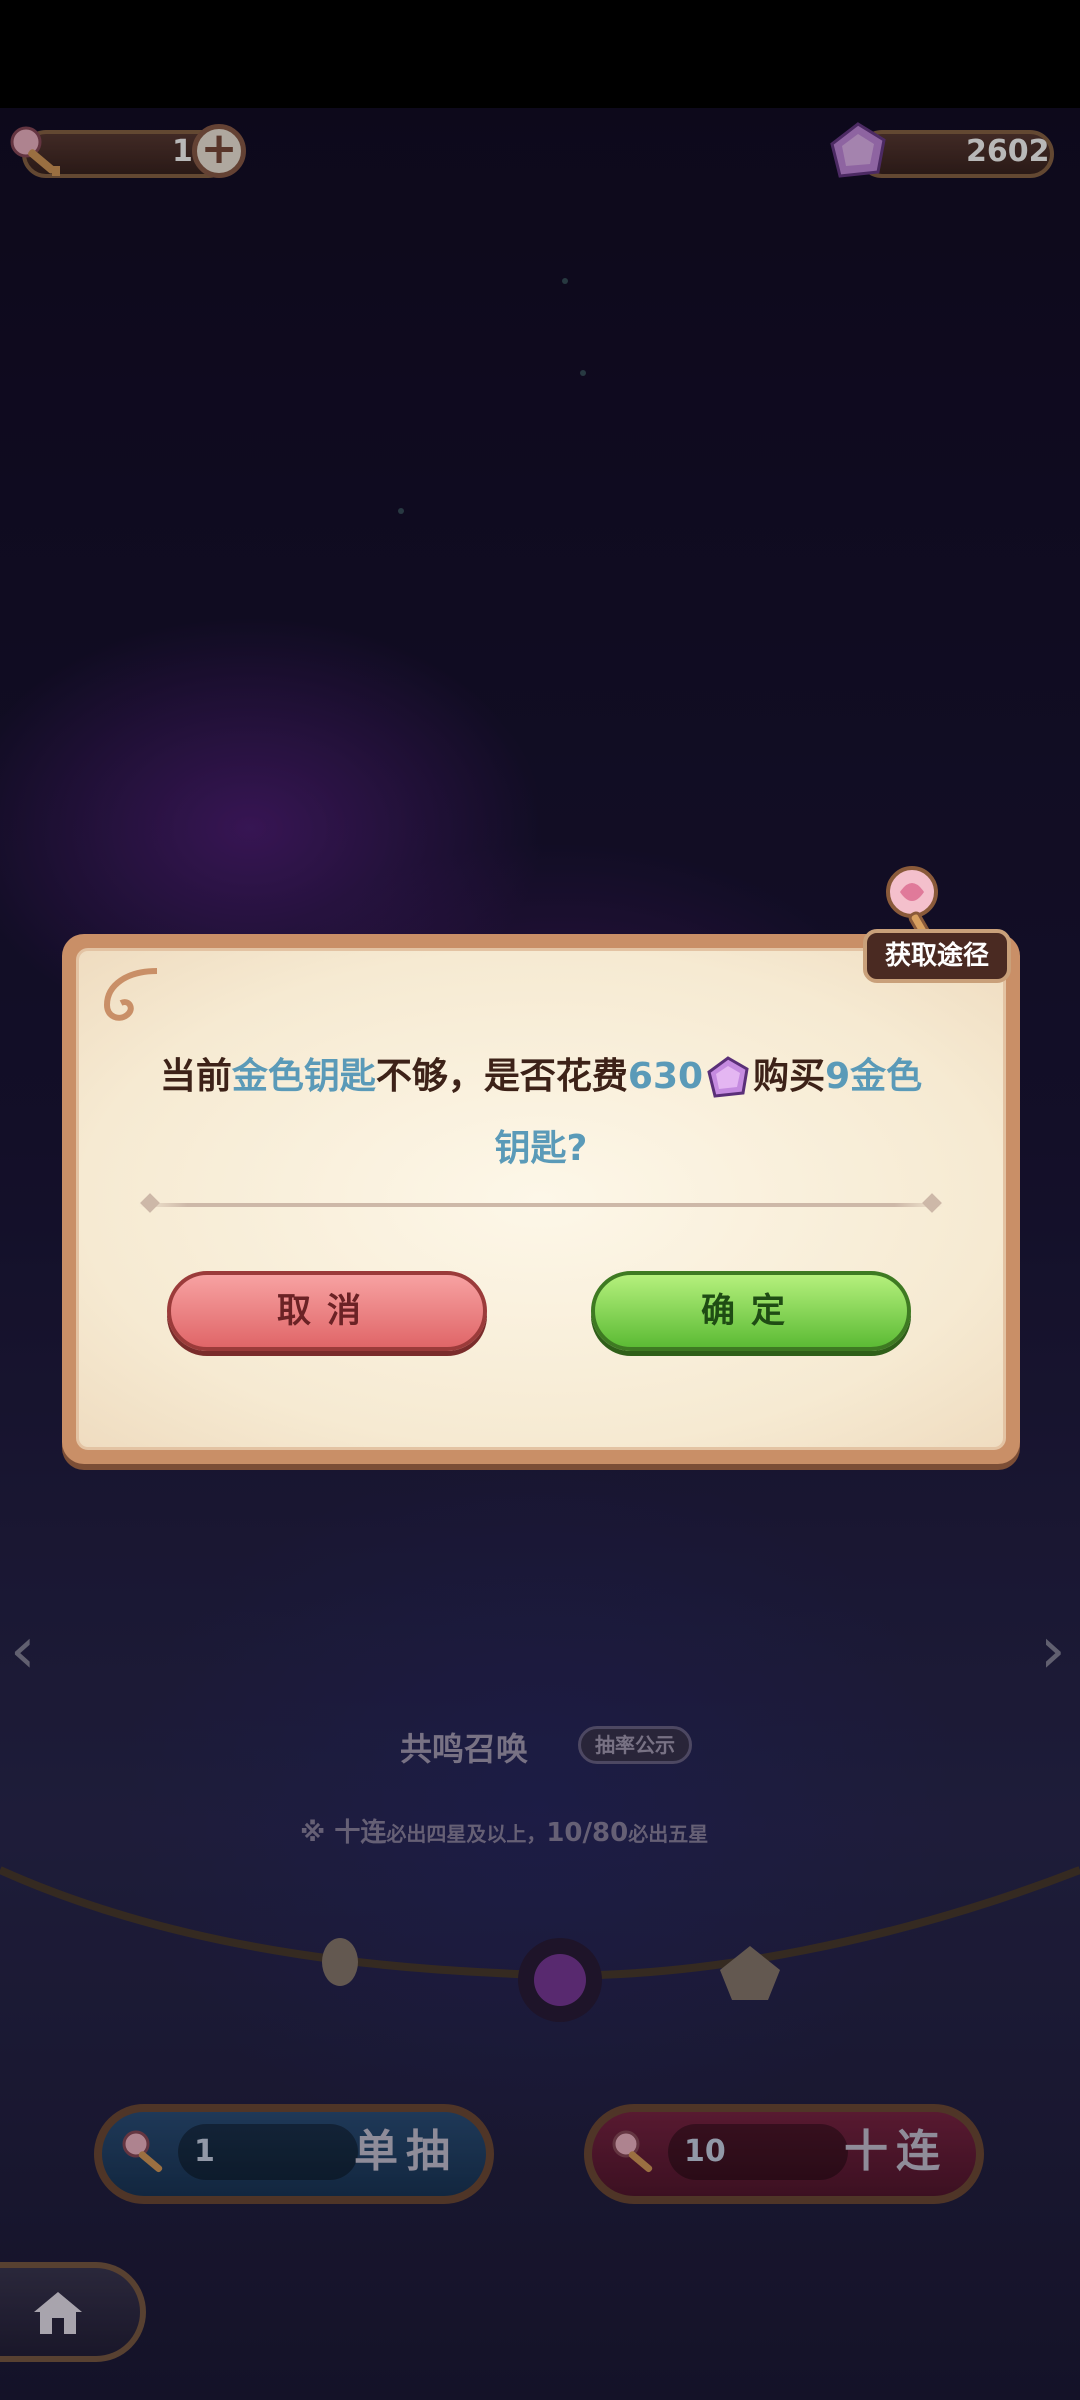  Describe the element at coordinates (728, 1077) in the screenshot. I see `gem-icon` at that location.